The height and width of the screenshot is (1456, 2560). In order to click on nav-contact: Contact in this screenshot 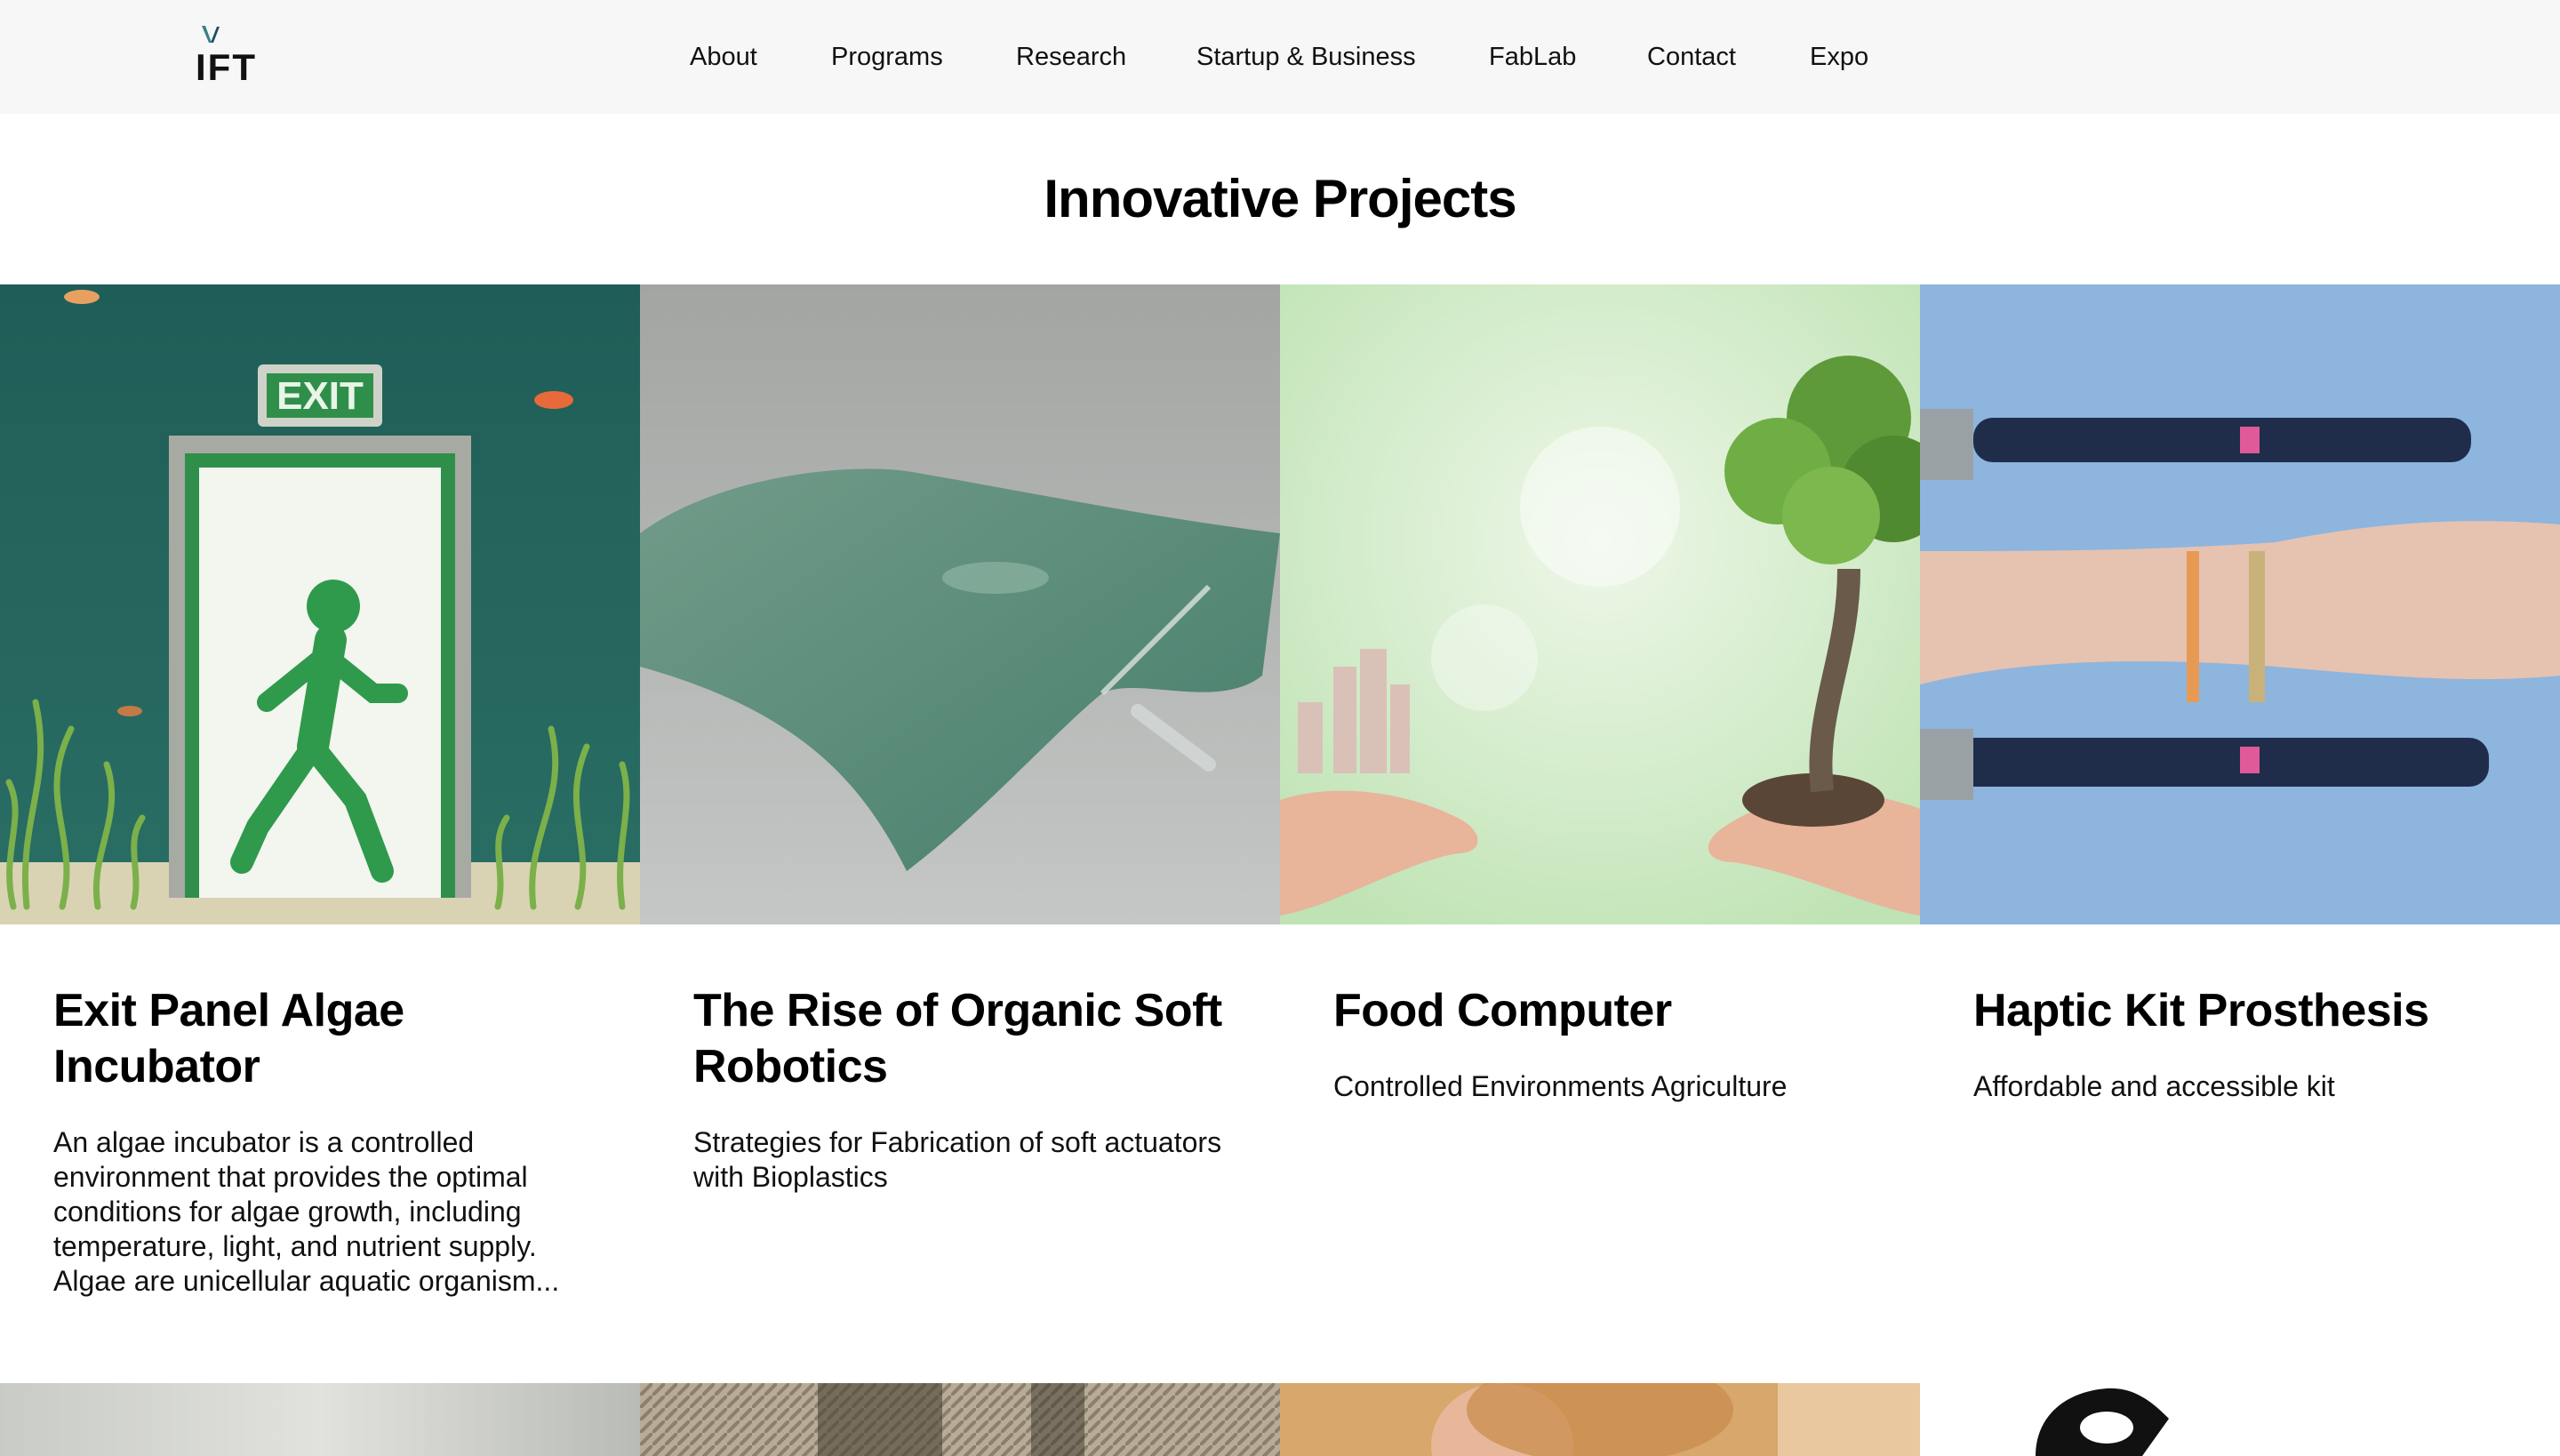, I will do `click(1691, 57)`.